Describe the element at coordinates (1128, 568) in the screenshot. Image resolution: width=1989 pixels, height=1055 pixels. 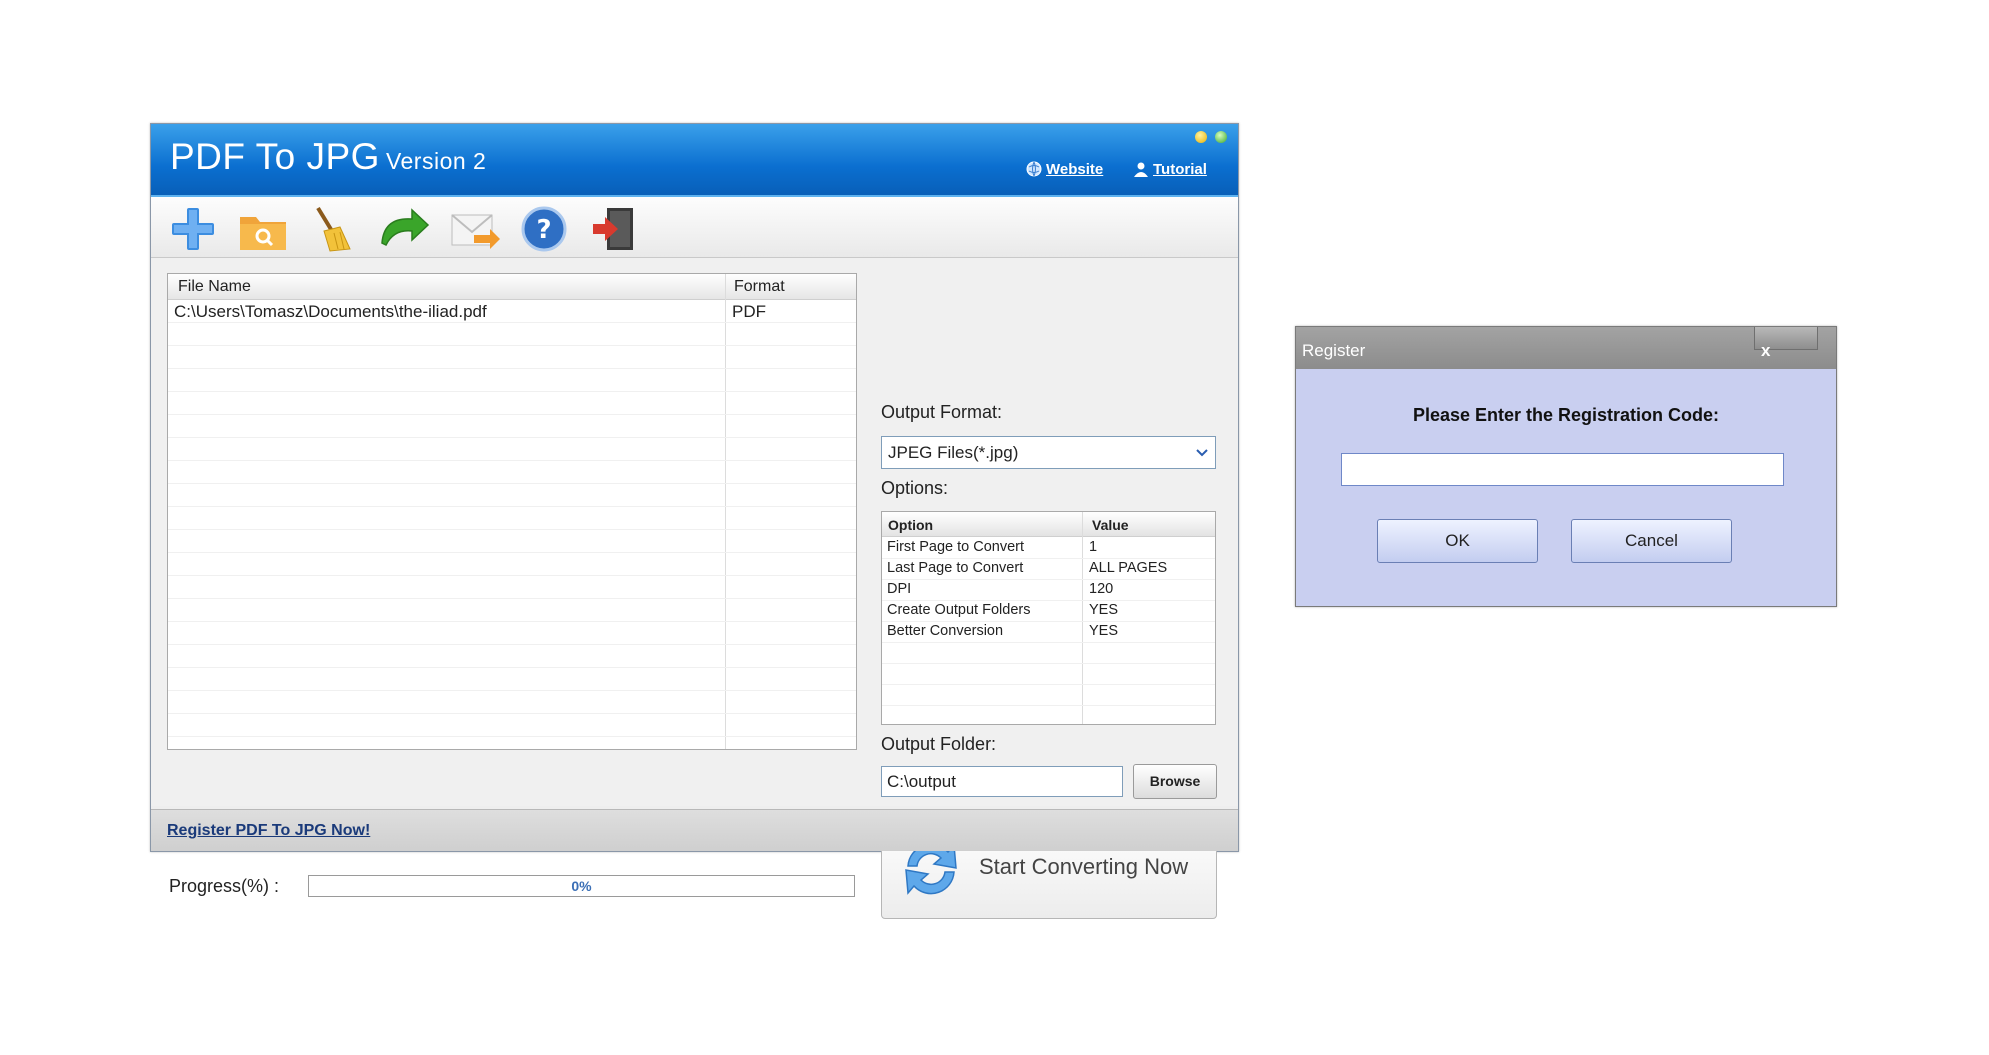
I see `option-value: ALL PAGES` at that location.